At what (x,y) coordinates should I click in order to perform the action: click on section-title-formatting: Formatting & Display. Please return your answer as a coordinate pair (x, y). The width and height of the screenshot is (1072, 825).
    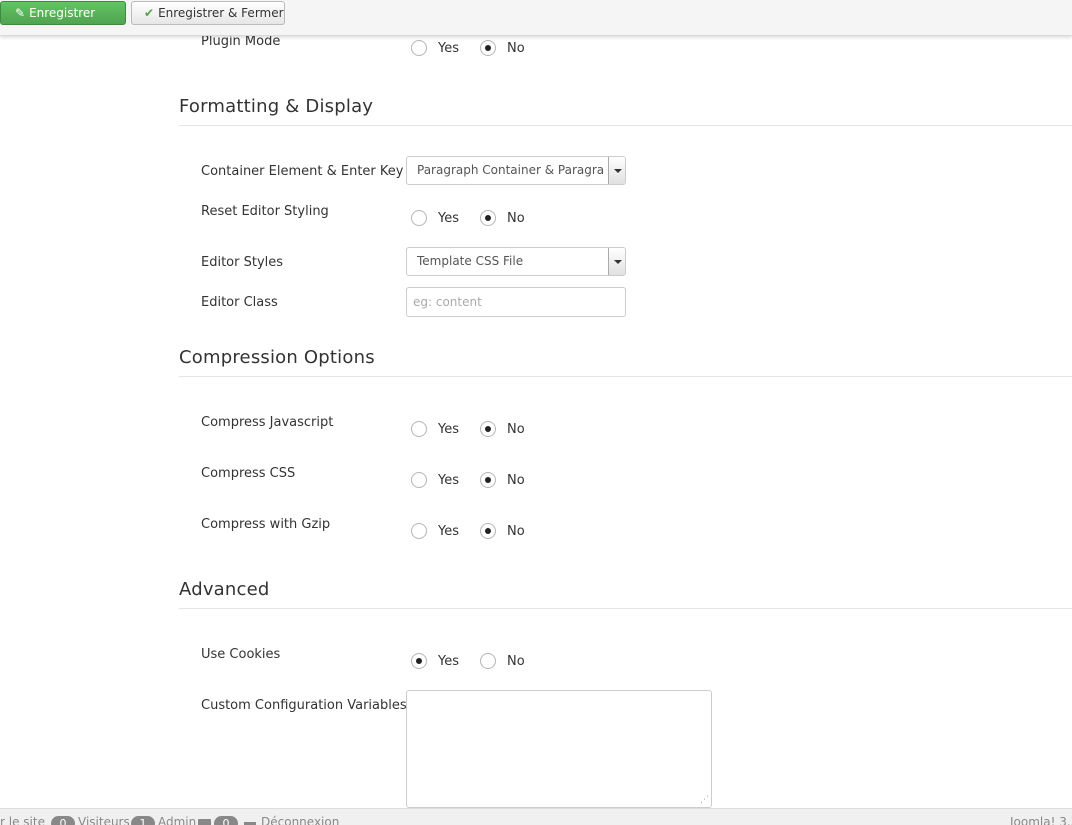
    Looking at the image, I should click on (276, 106).